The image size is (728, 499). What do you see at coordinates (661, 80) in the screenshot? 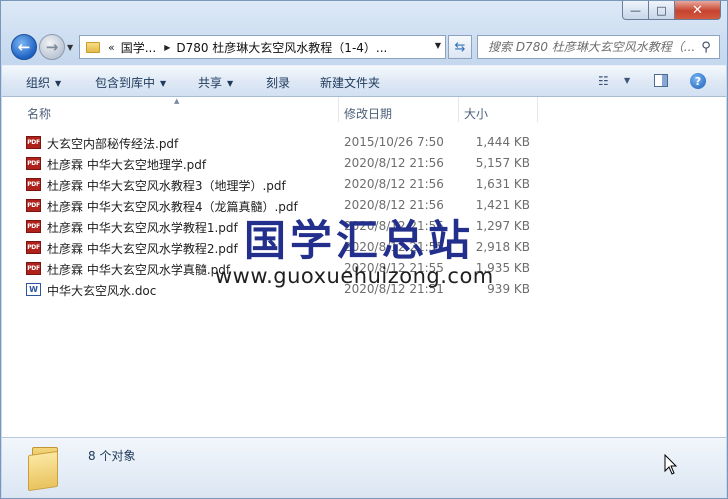
I see `preview-pane-icon` at bounding box center [661, 80].